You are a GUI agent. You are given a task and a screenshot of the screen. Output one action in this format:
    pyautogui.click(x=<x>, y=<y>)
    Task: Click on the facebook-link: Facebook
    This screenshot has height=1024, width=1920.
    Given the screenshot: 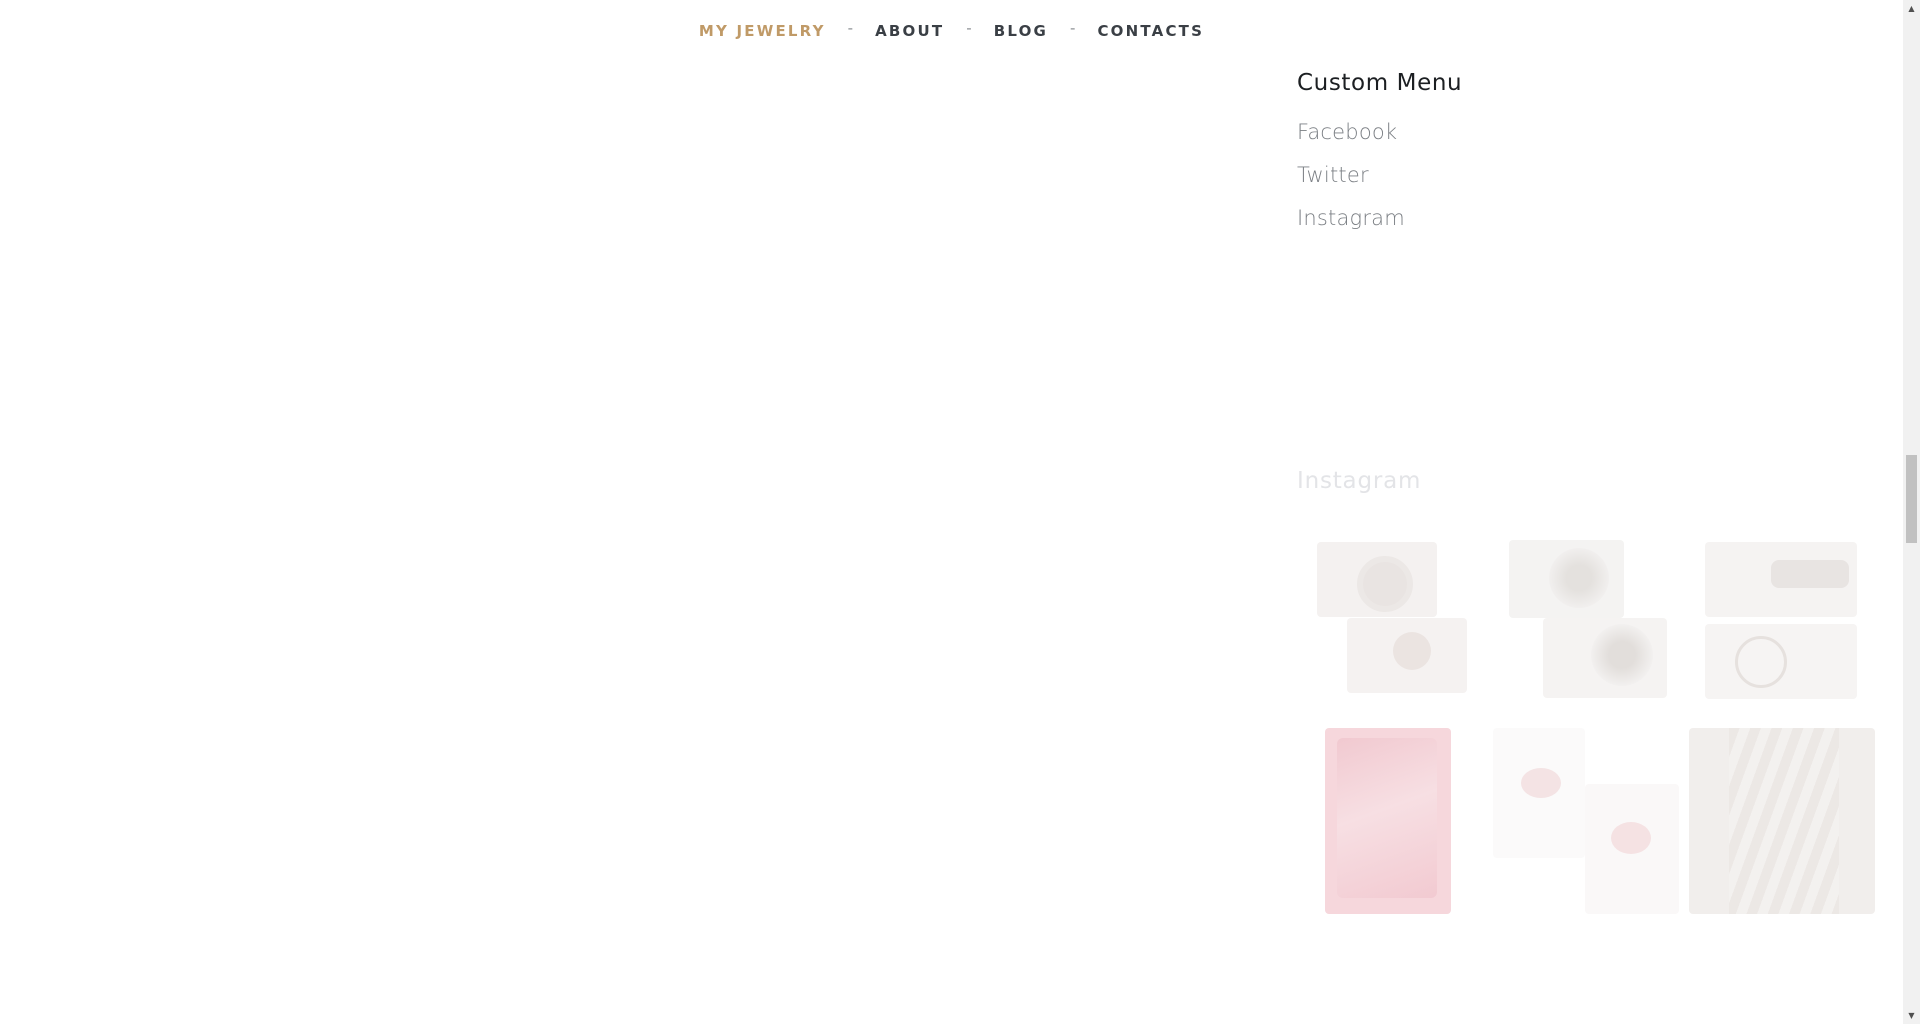 What is the action you would take?
    pyautogui.click(x=1347, y=132)
    